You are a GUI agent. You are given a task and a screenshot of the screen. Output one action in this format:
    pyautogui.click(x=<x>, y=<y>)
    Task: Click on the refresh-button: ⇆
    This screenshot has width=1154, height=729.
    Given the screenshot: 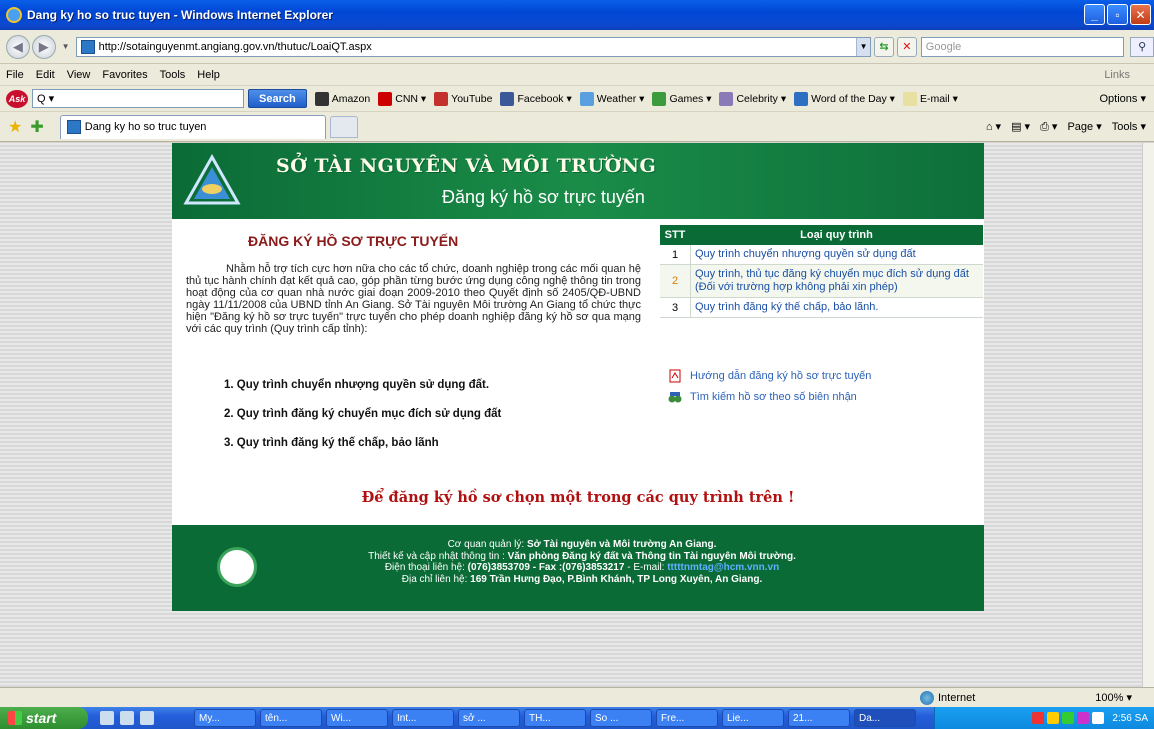 What is the action you would take?
    pyautogui.click(x=884, y=46)
    